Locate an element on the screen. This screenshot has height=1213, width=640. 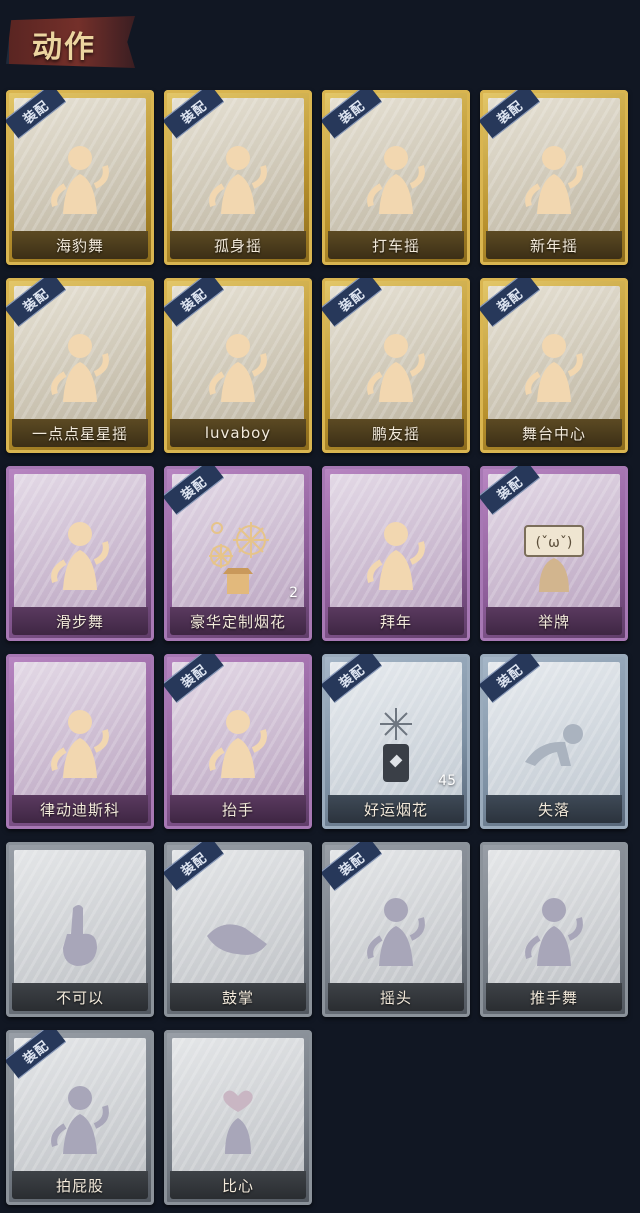
action-card: 装配 鹏友摇 is located at coordinates (396, 365).